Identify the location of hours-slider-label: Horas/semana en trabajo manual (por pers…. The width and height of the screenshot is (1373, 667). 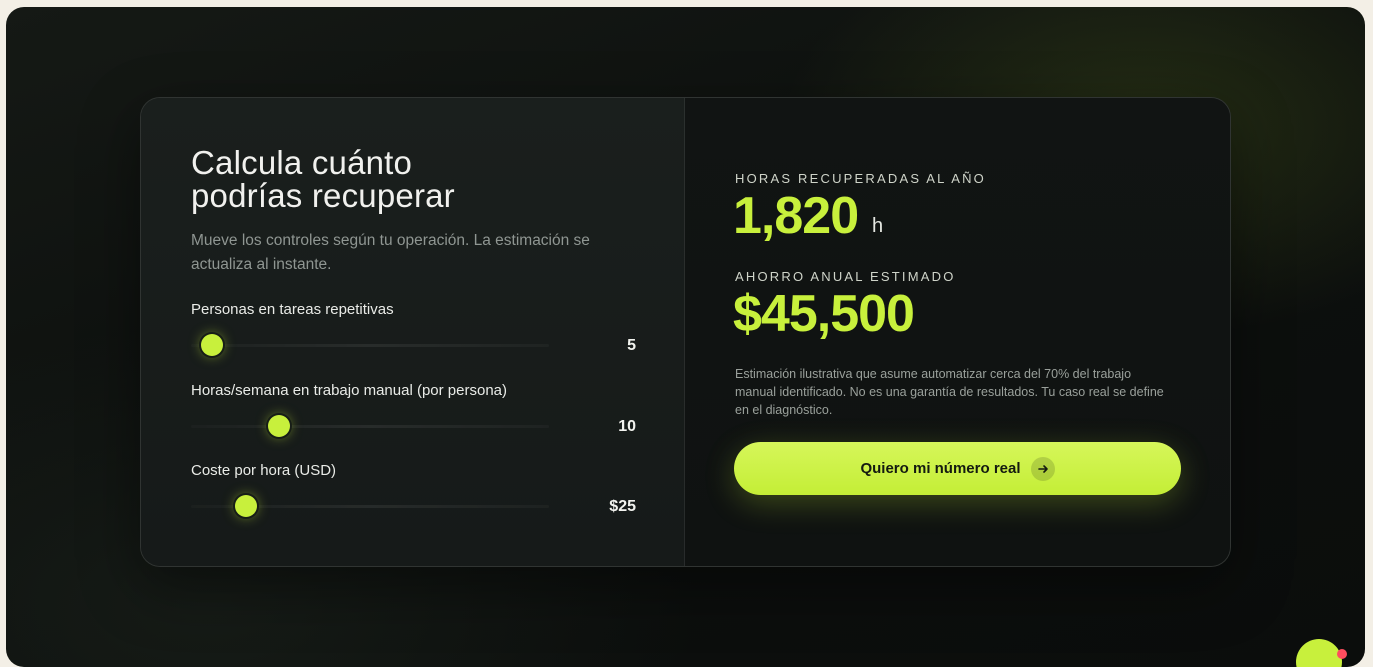
(349, 390).